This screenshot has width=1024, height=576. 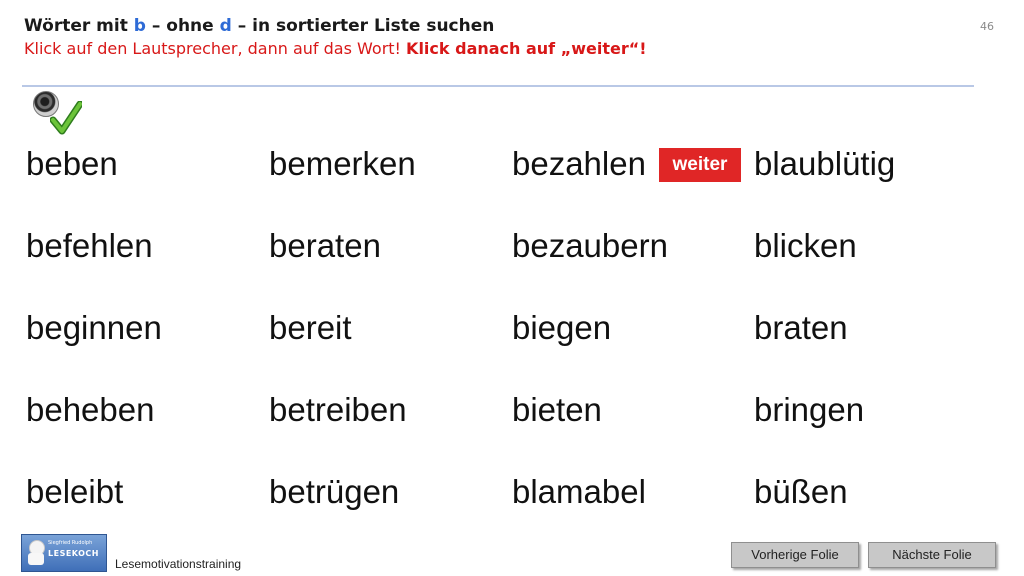 What do you see at coordinates (386, 427) in the screenshot?
I see `word-item: betreiben` at bounding box center [386, 427].